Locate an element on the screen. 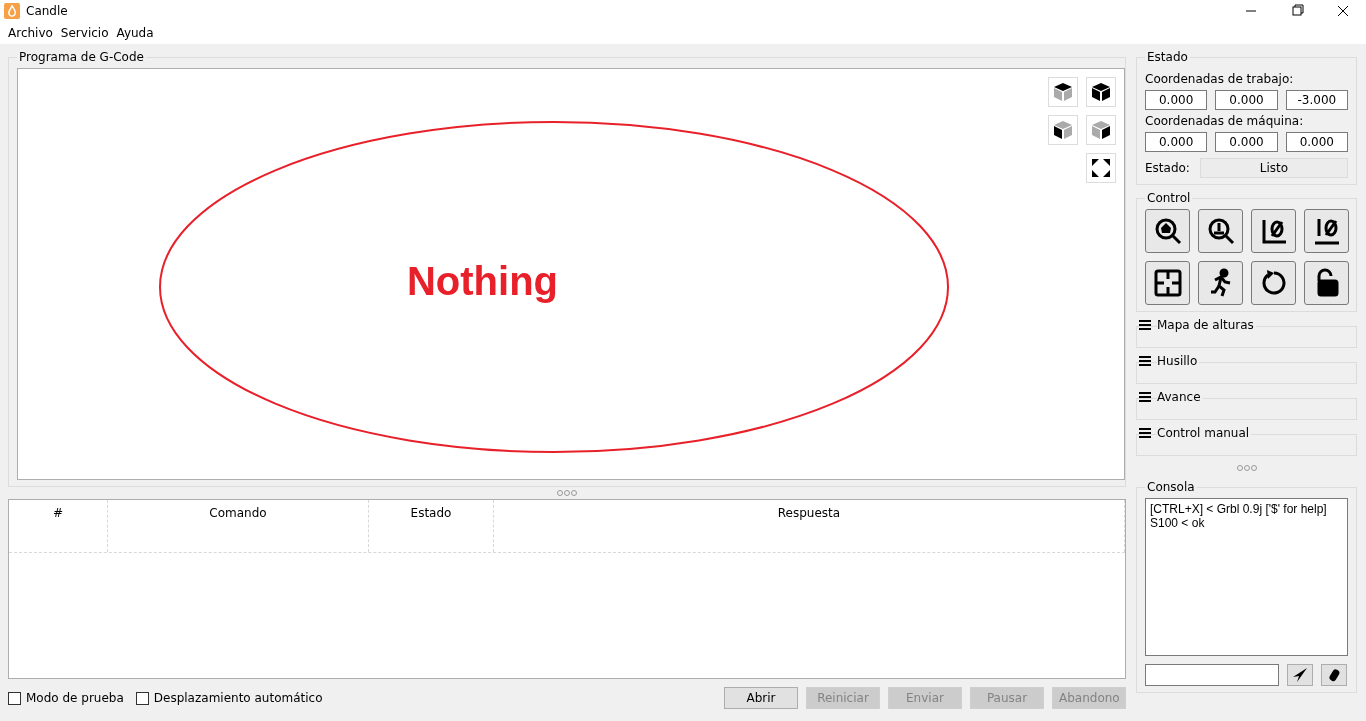 The height and width of the screenshot is (721, 1366). coordinate-field: -3.000 is located at coordinates (1316, 100).